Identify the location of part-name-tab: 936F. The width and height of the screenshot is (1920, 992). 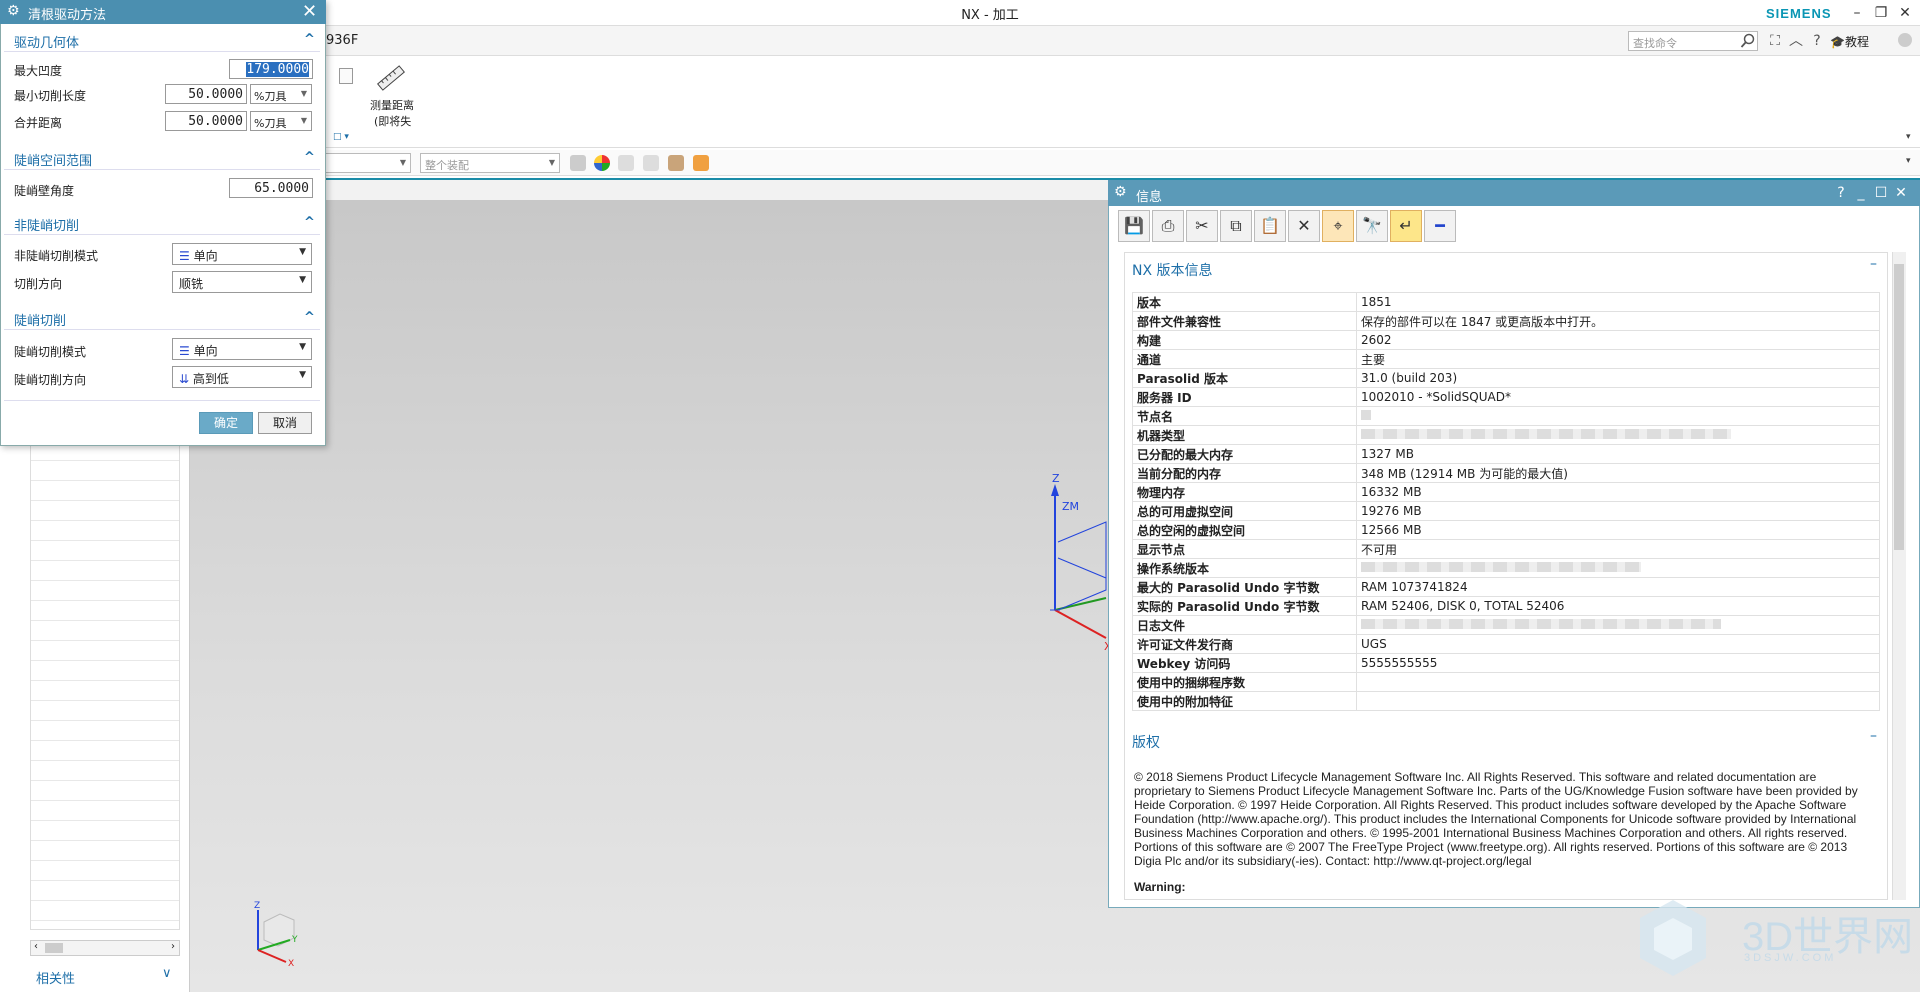
(342, 40).